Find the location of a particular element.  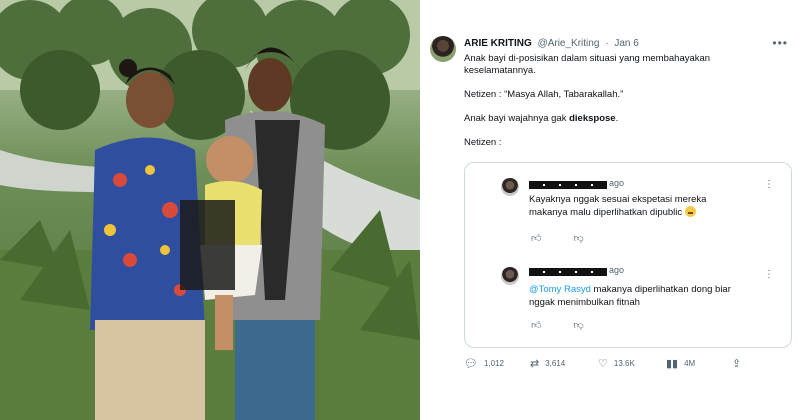

like-button: ♡ 13.6K is located at coordinates (616, 363).